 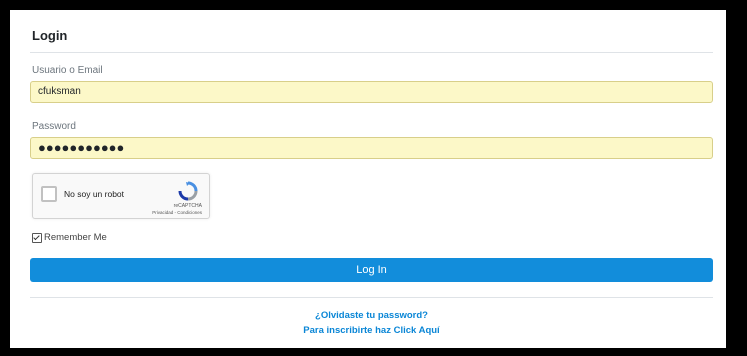 I want to click on remember-me: Remember Me, so click(x=69, y=237).